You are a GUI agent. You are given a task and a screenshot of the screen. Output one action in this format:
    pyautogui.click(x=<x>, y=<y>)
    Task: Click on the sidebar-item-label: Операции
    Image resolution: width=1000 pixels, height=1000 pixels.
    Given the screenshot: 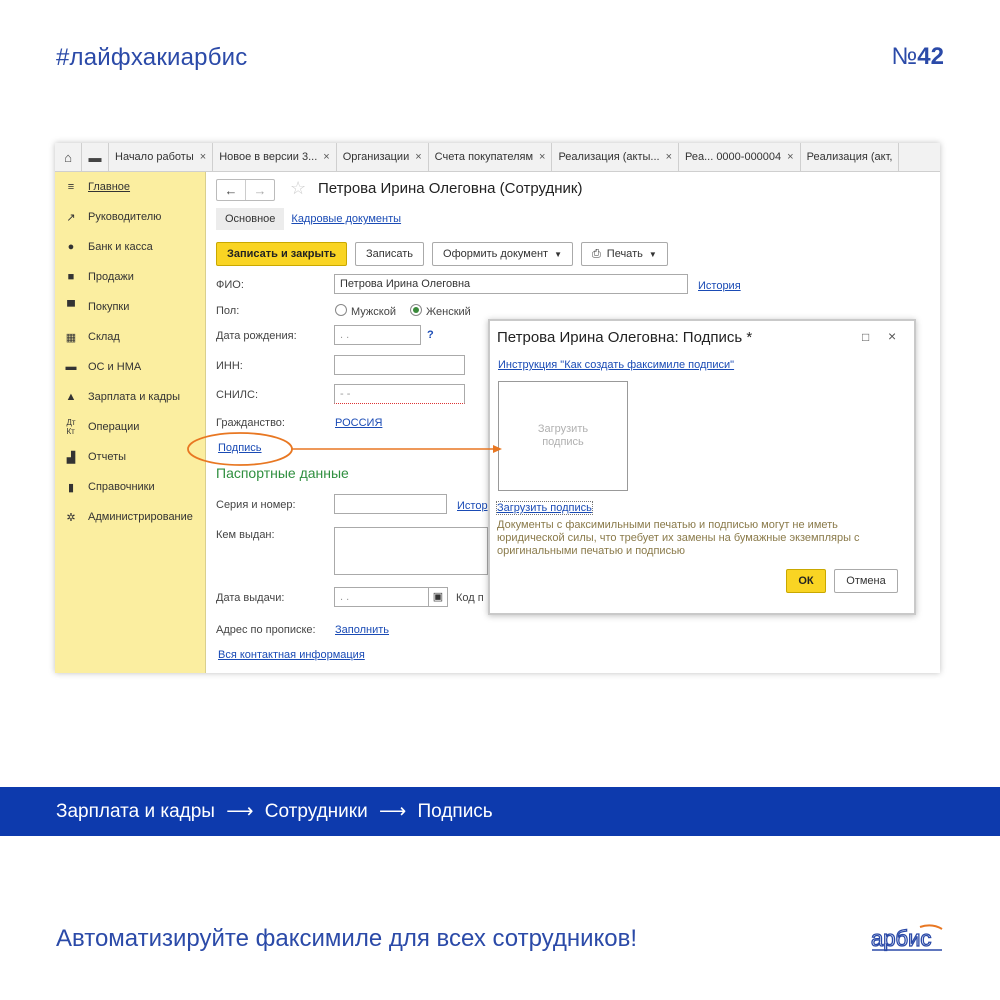 What is the action you would take?
    pyautogui.click(x=114, y=427)
    